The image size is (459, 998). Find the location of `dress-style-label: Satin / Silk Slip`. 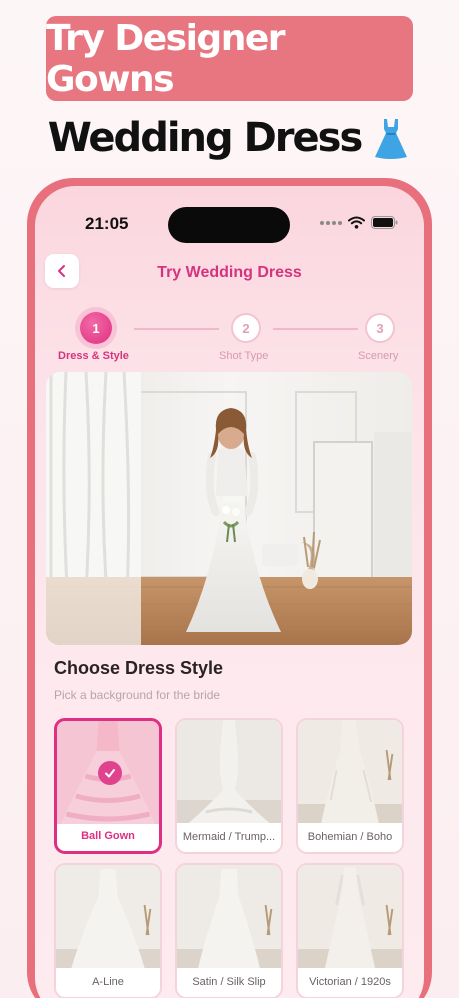

dress-style-label: Satin / Silk Slip is located at coordinates (229, 982).